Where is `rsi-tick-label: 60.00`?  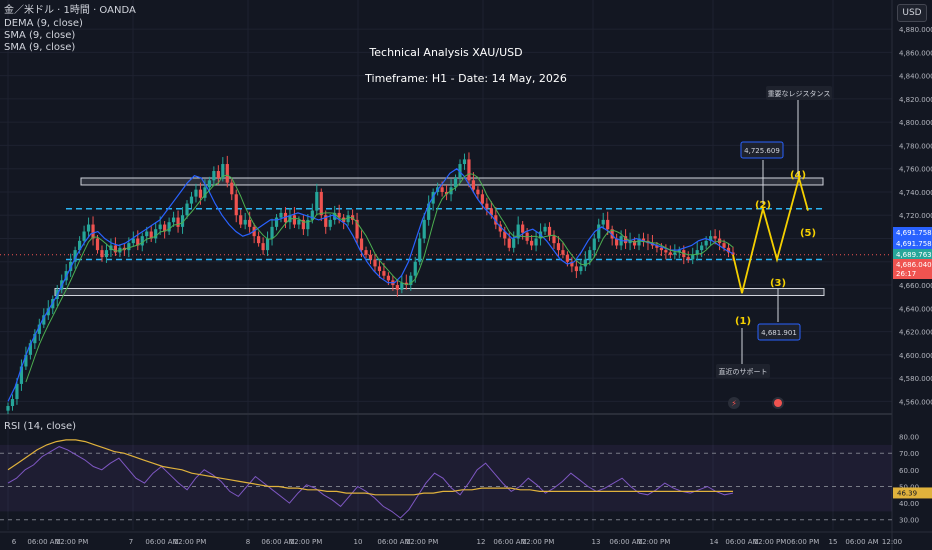
rsi-tick-label: 60.00 is located at coordinates (909, 471).